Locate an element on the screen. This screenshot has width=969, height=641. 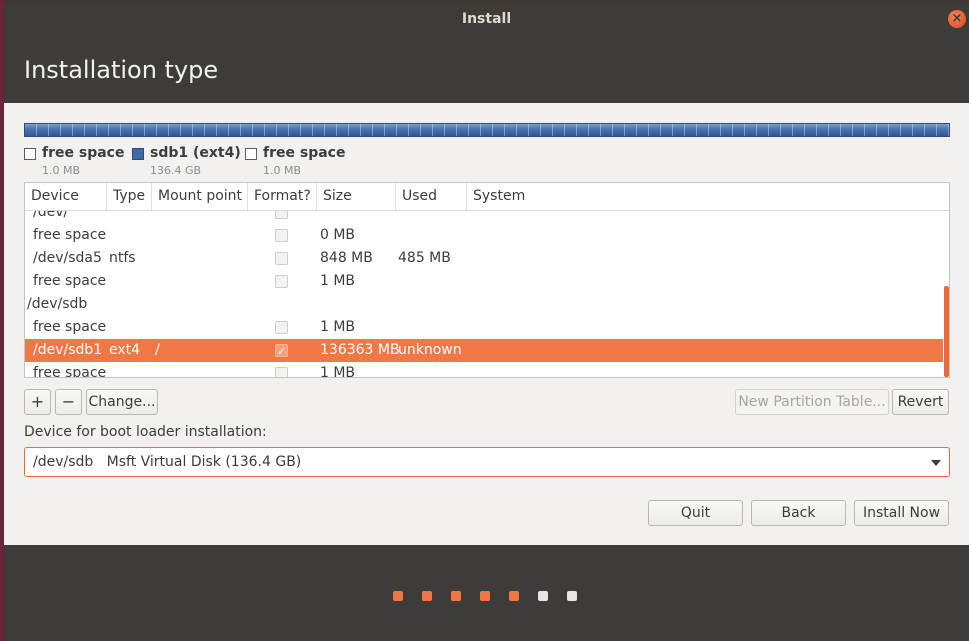
cell-device: /dev/sdb1 is located at coordinates (68, 350).